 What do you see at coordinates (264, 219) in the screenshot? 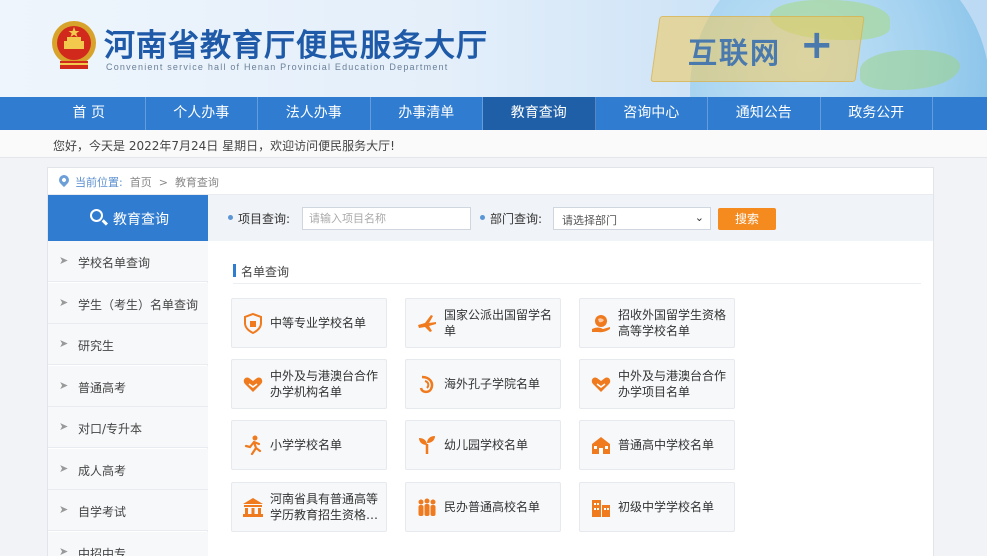
I see `project-search-label: 项目查询:` at bounding box center [264, 219].